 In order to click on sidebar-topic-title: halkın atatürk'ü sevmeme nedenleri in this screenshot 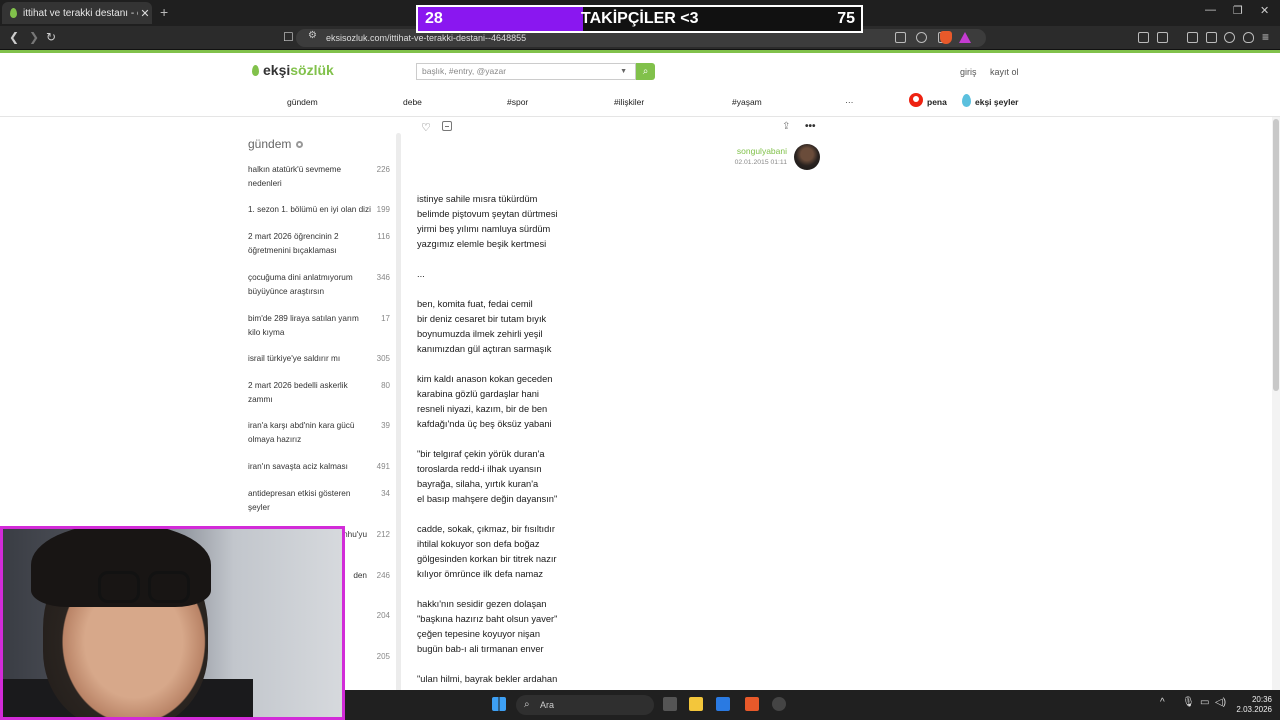, I will do `click(295, 176)`.